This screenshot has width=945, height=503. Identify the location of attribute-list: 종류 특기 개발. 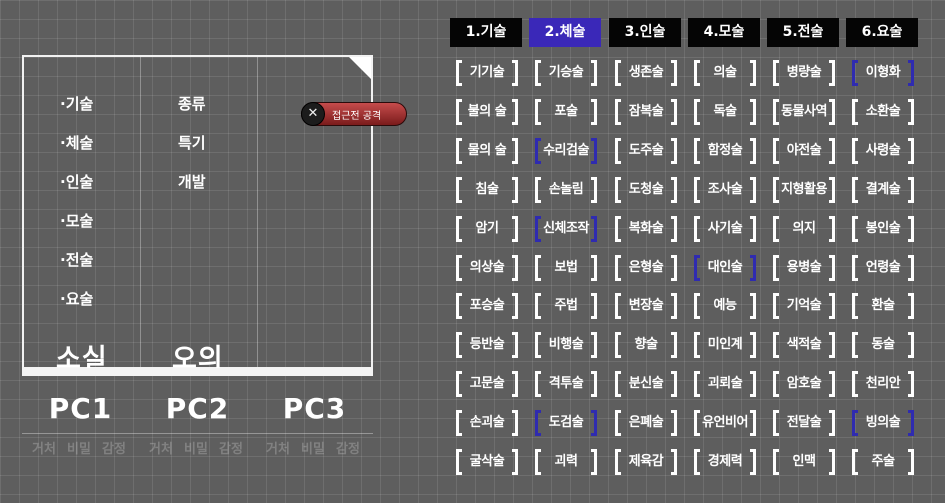
(192, 151).